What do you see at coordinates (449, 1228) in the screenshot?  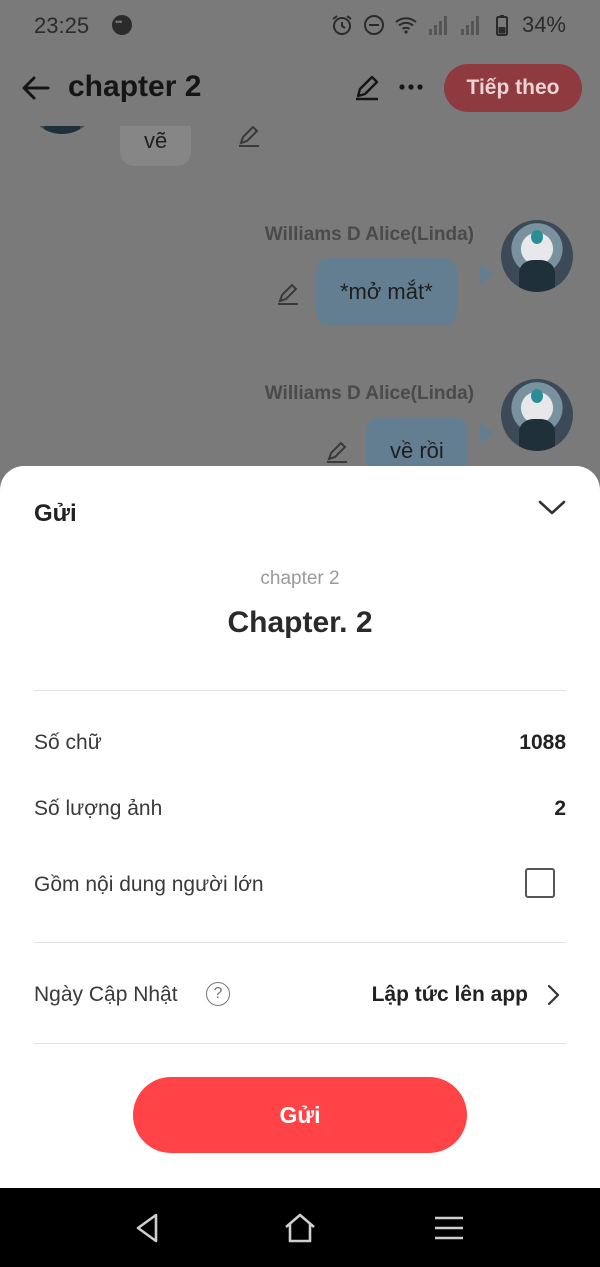 I see `nav-menu-icon` at bounding box center [449, 1228].